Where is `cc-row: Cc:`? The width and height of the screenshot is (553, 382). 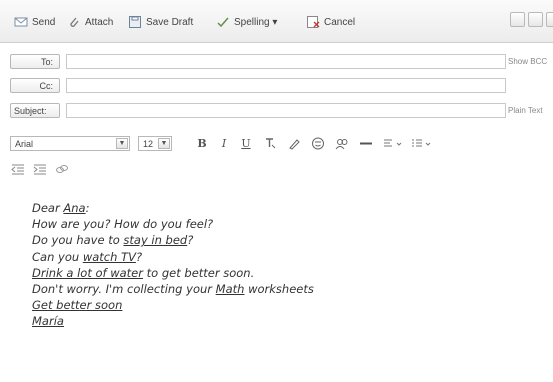 cc-row: Cc: is located at coordinates (281, 86).